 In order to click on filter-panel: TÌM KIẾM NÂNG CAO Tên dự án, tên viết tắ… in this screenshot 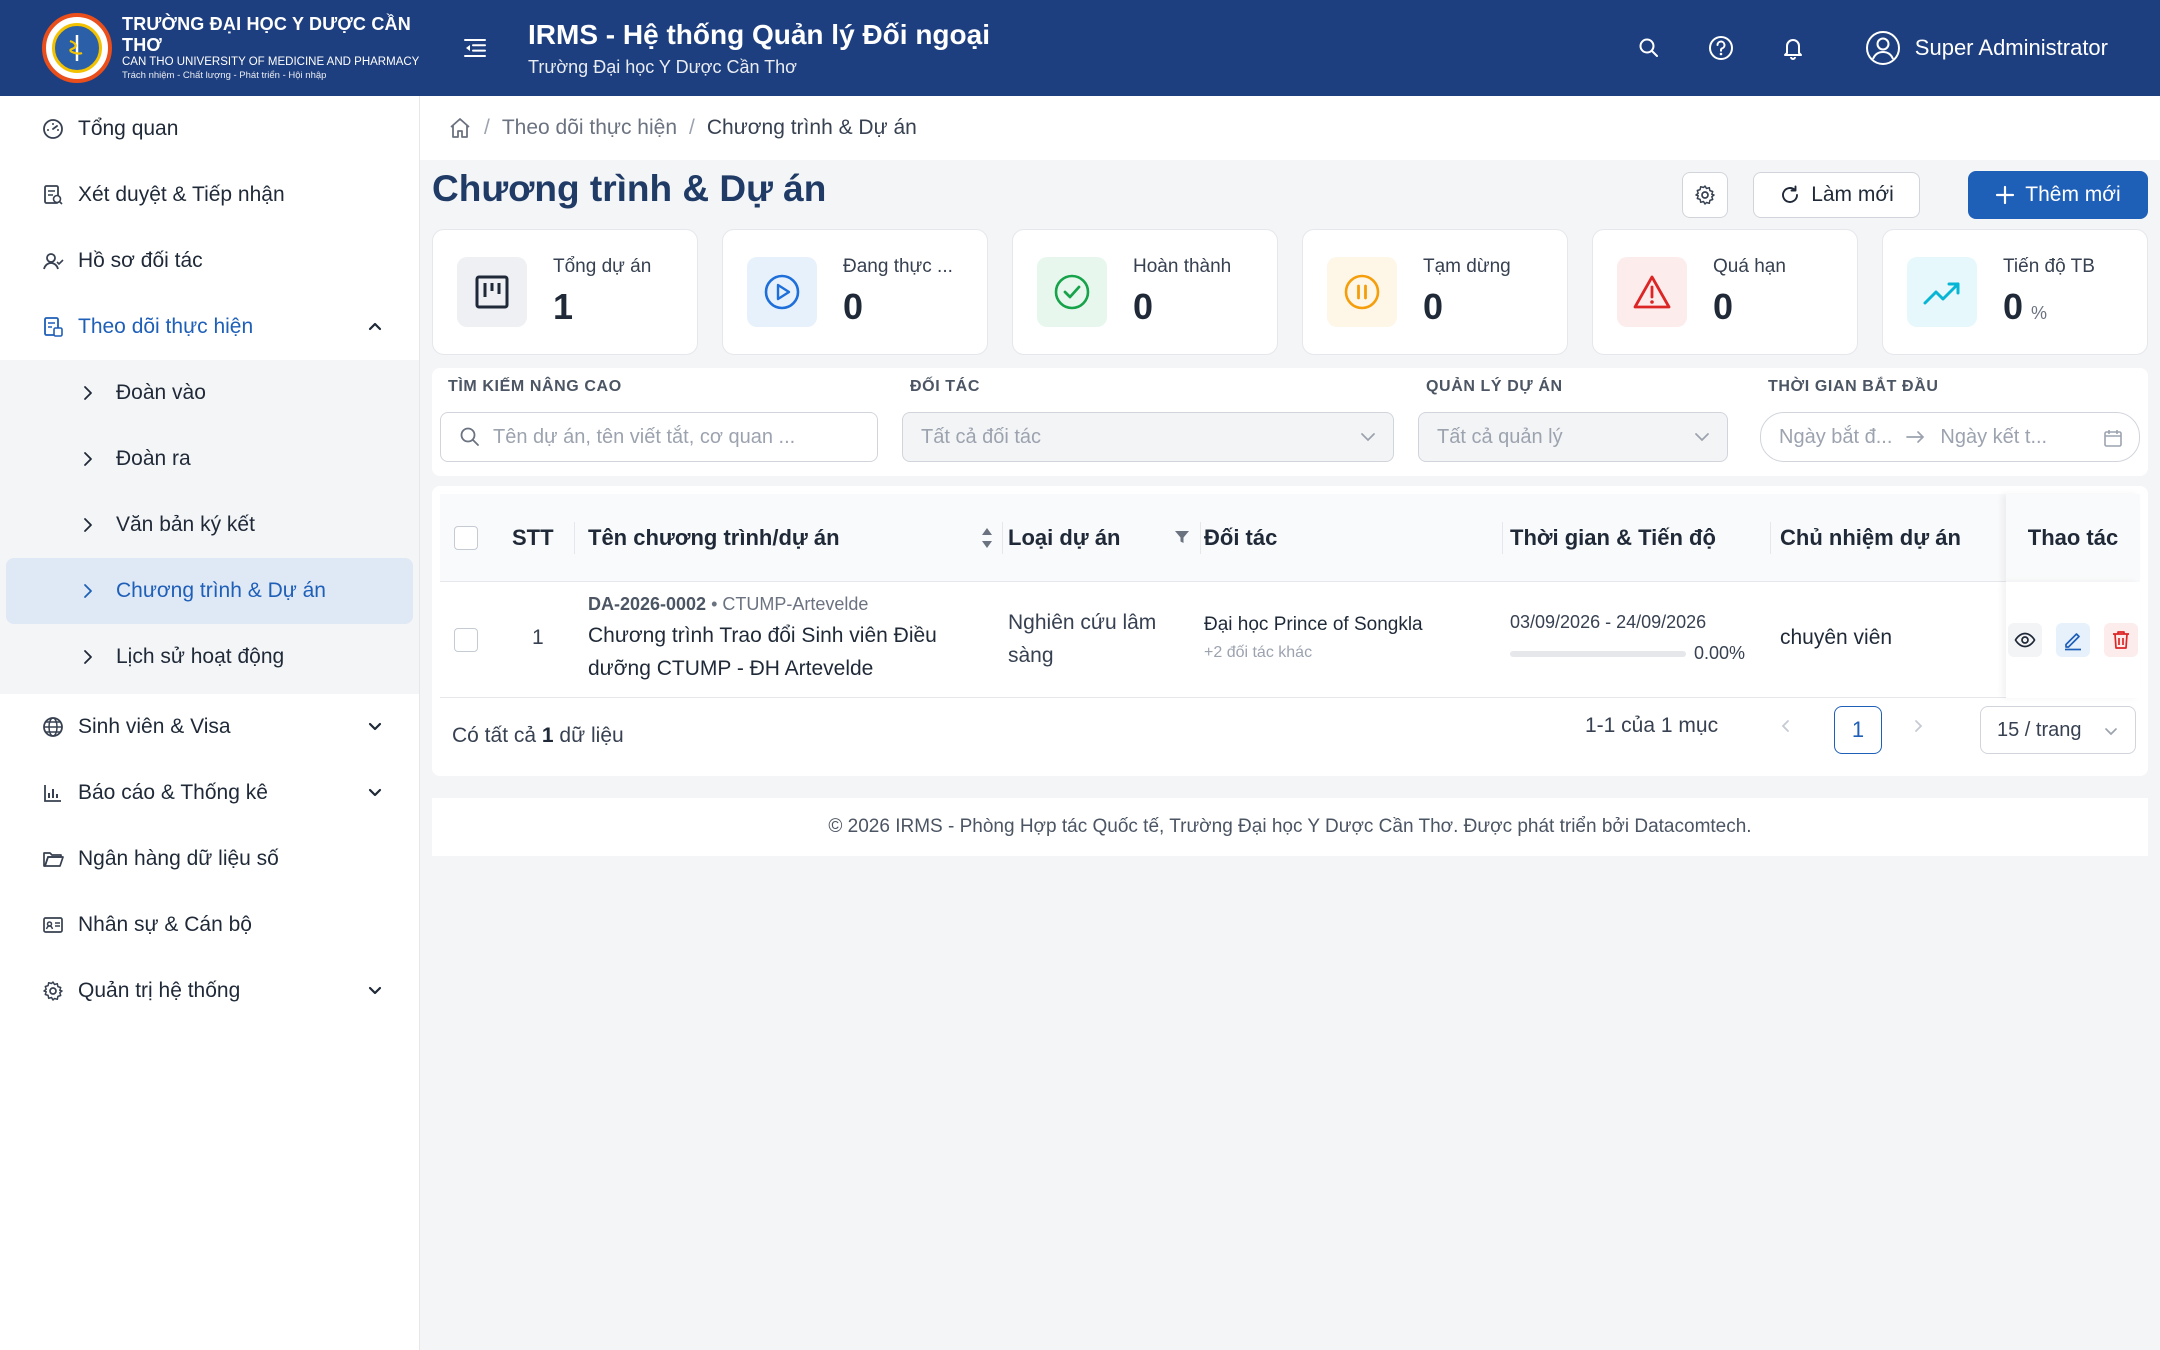, I will do `click(1290, 422)`.